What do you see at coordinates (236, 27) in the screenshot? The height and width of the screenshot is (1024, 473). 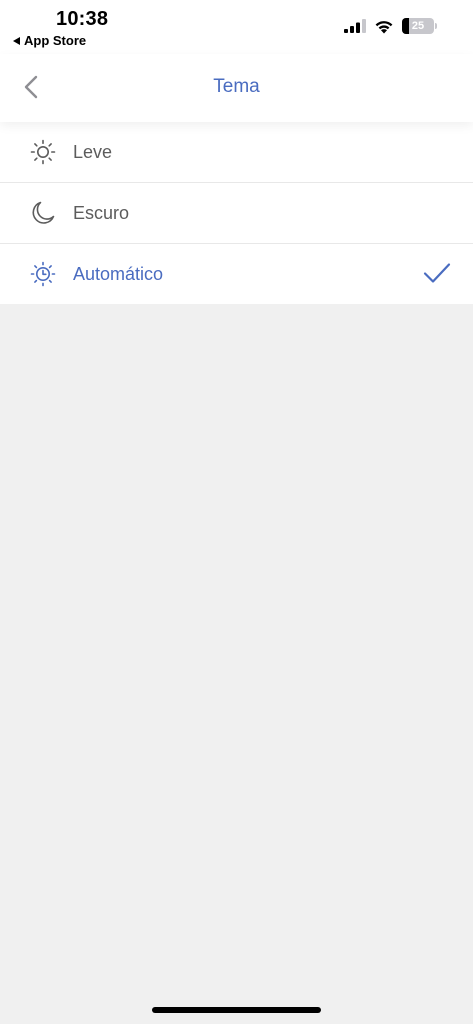 I see `status-bar: 10:38 App Store 25` at bounding box center [236, 27].